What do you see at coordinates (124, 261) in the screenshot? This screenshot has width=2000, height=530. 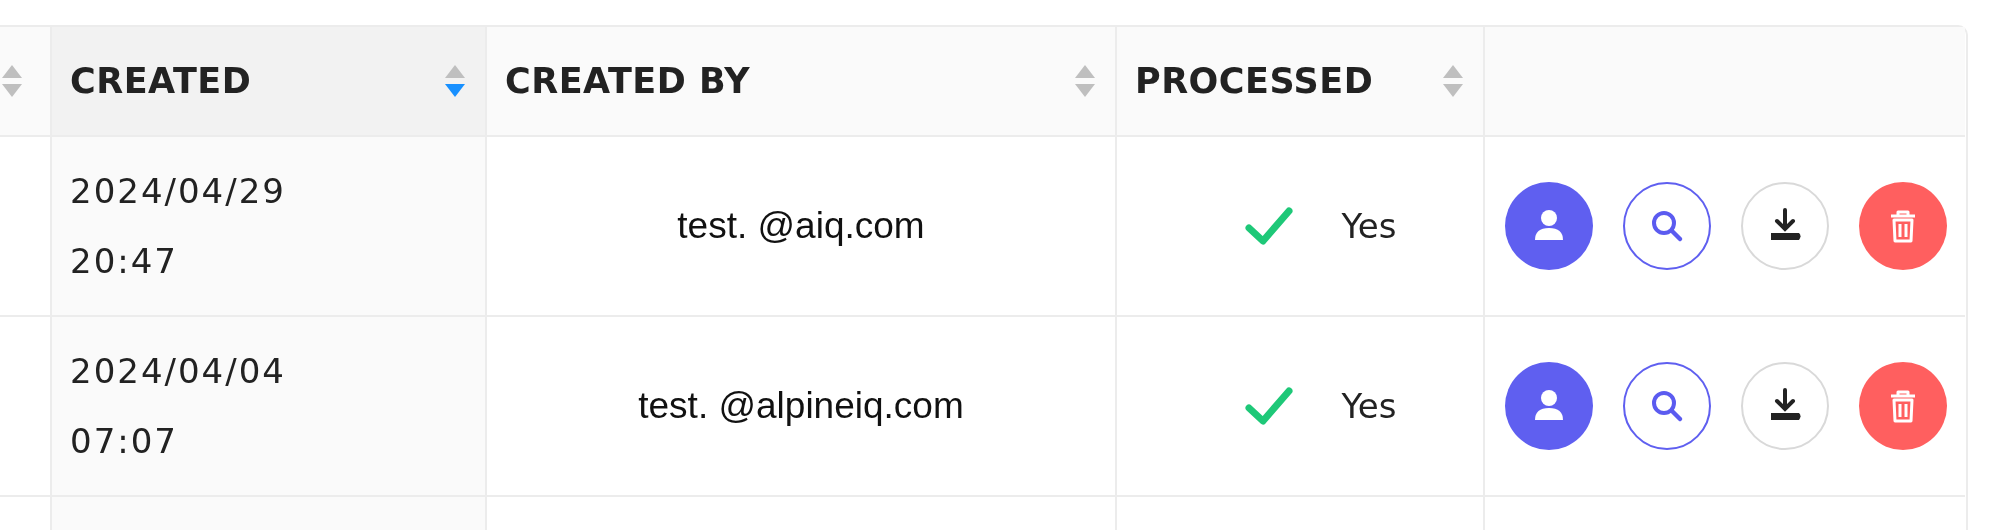 I see `created-time: 20:47` at bounding box center [124, 261].